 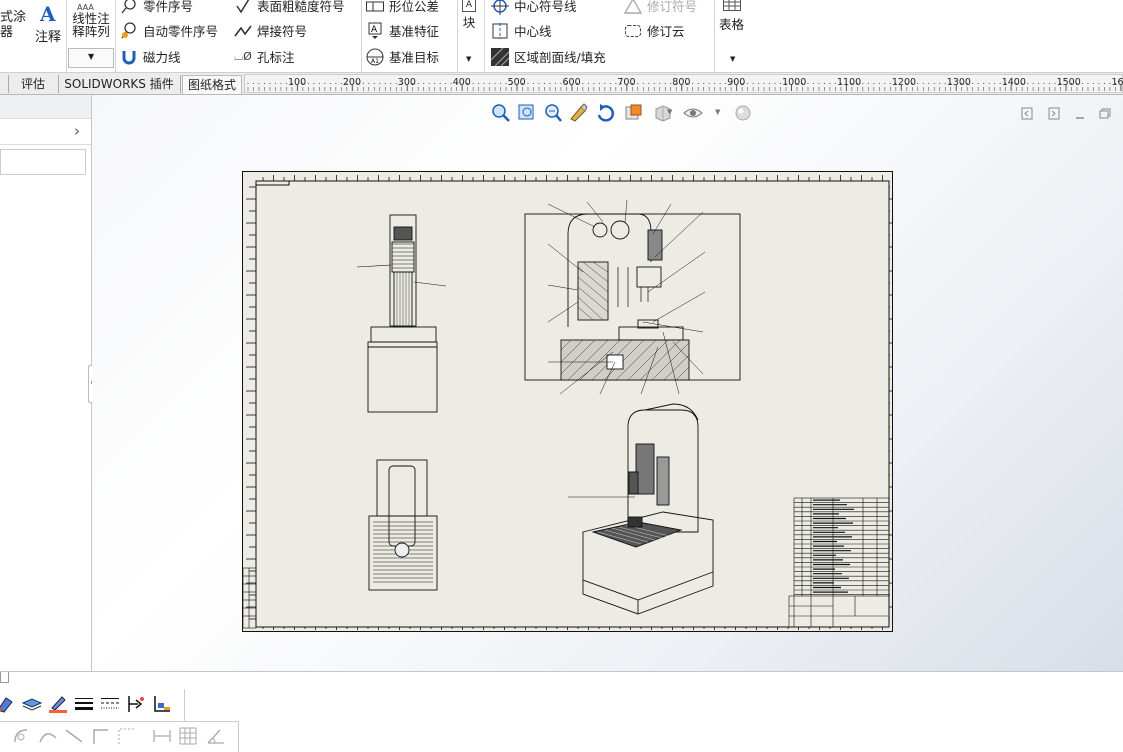 I want to click on center-mark-button: 中心符号线, so click(x=534, y=7).